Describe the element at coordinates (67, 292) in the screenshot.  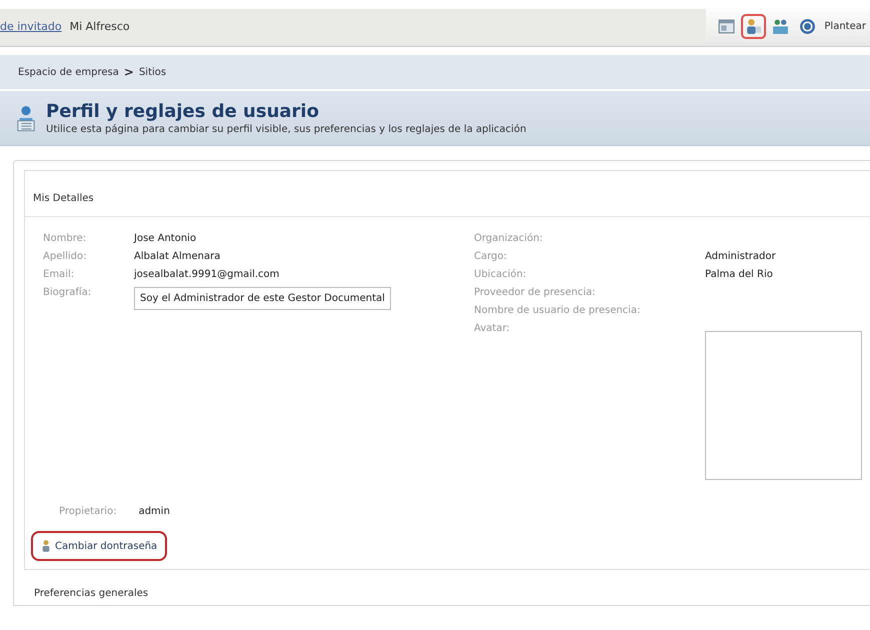
I see `field-label: Biografía:` at that location.